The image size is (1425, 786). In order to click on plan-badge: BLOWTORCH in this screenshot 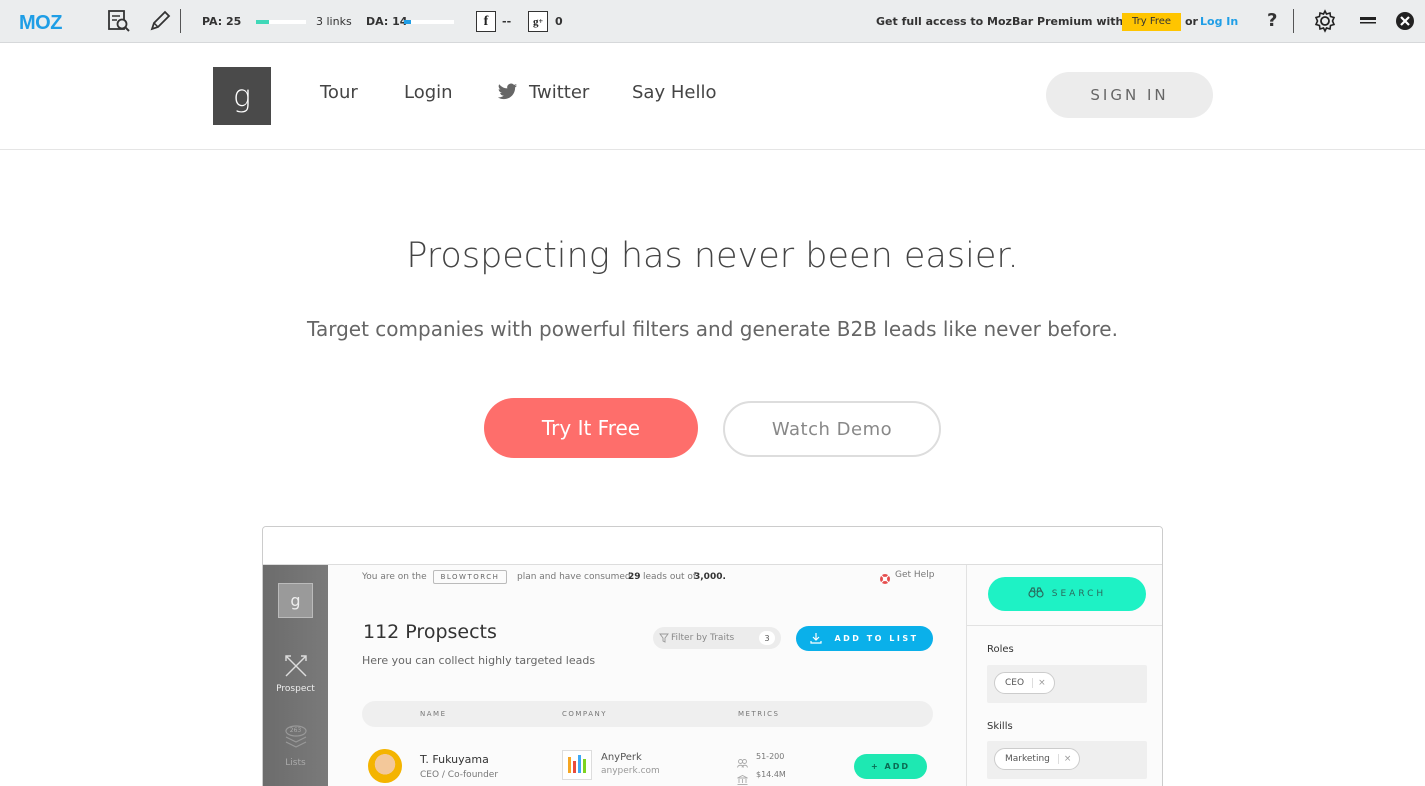, I will do `click(470, 577)`.